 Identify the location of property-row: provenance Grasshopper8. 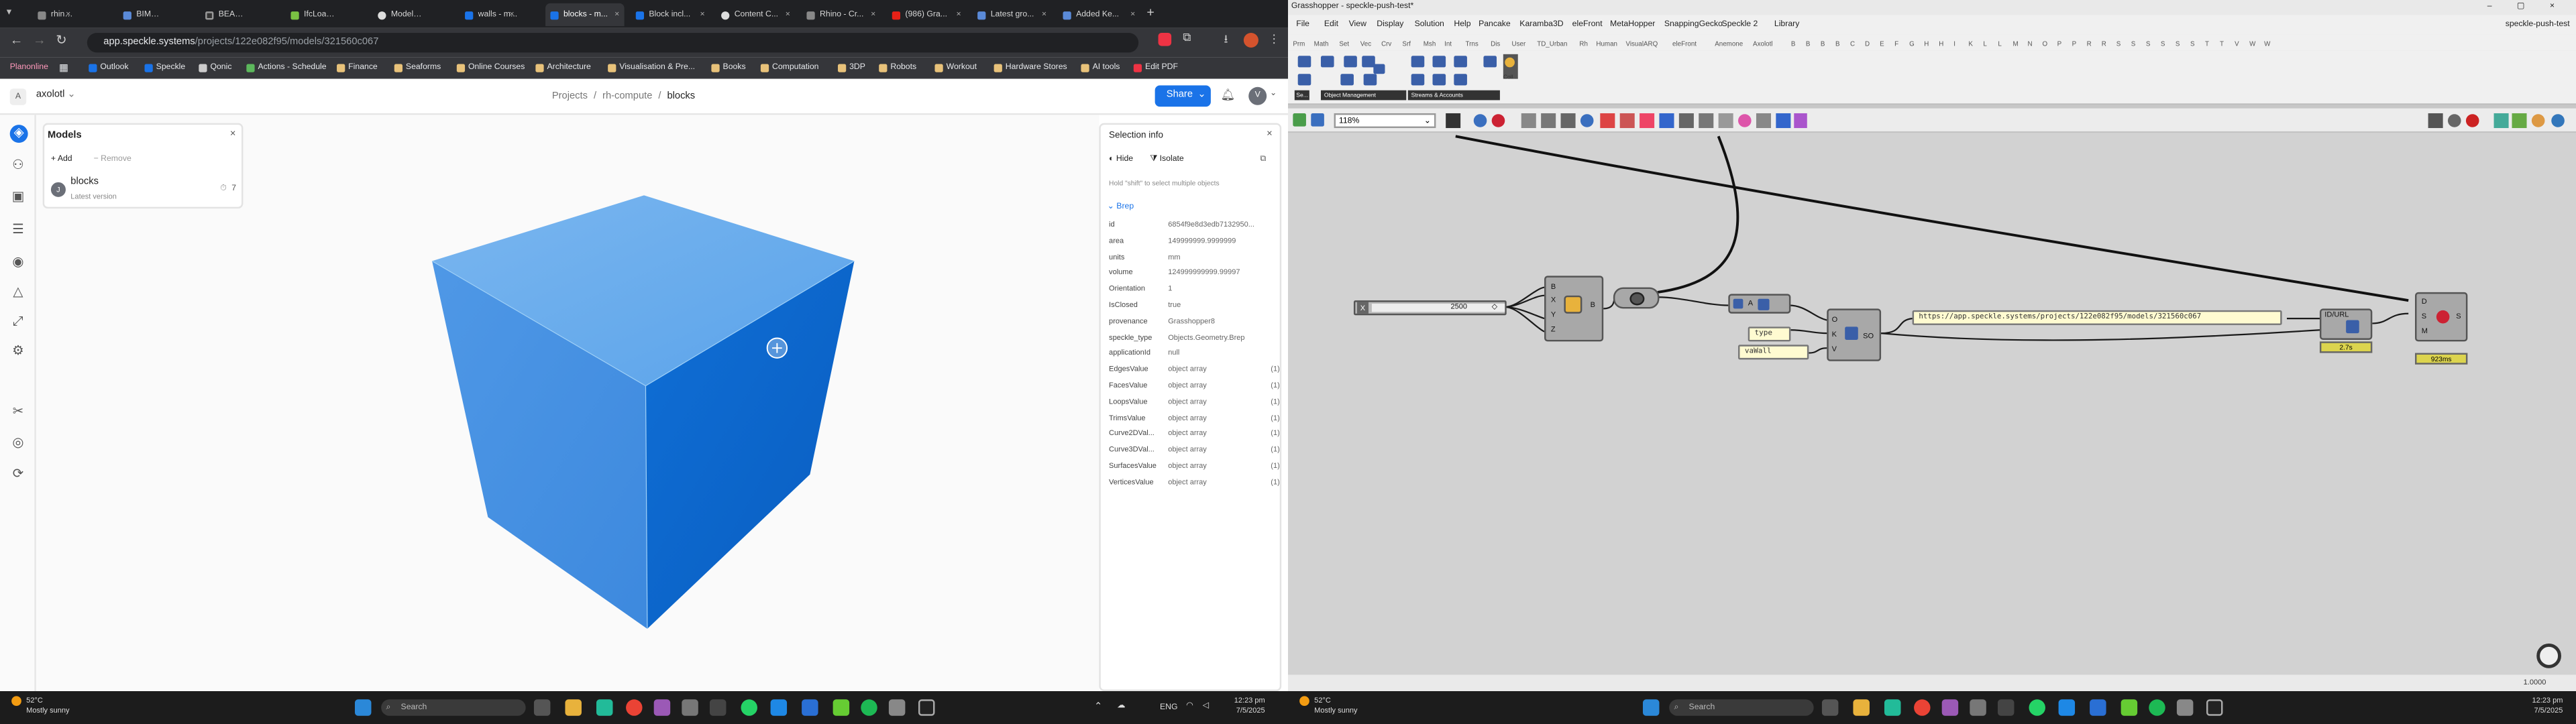
(1194, 321).